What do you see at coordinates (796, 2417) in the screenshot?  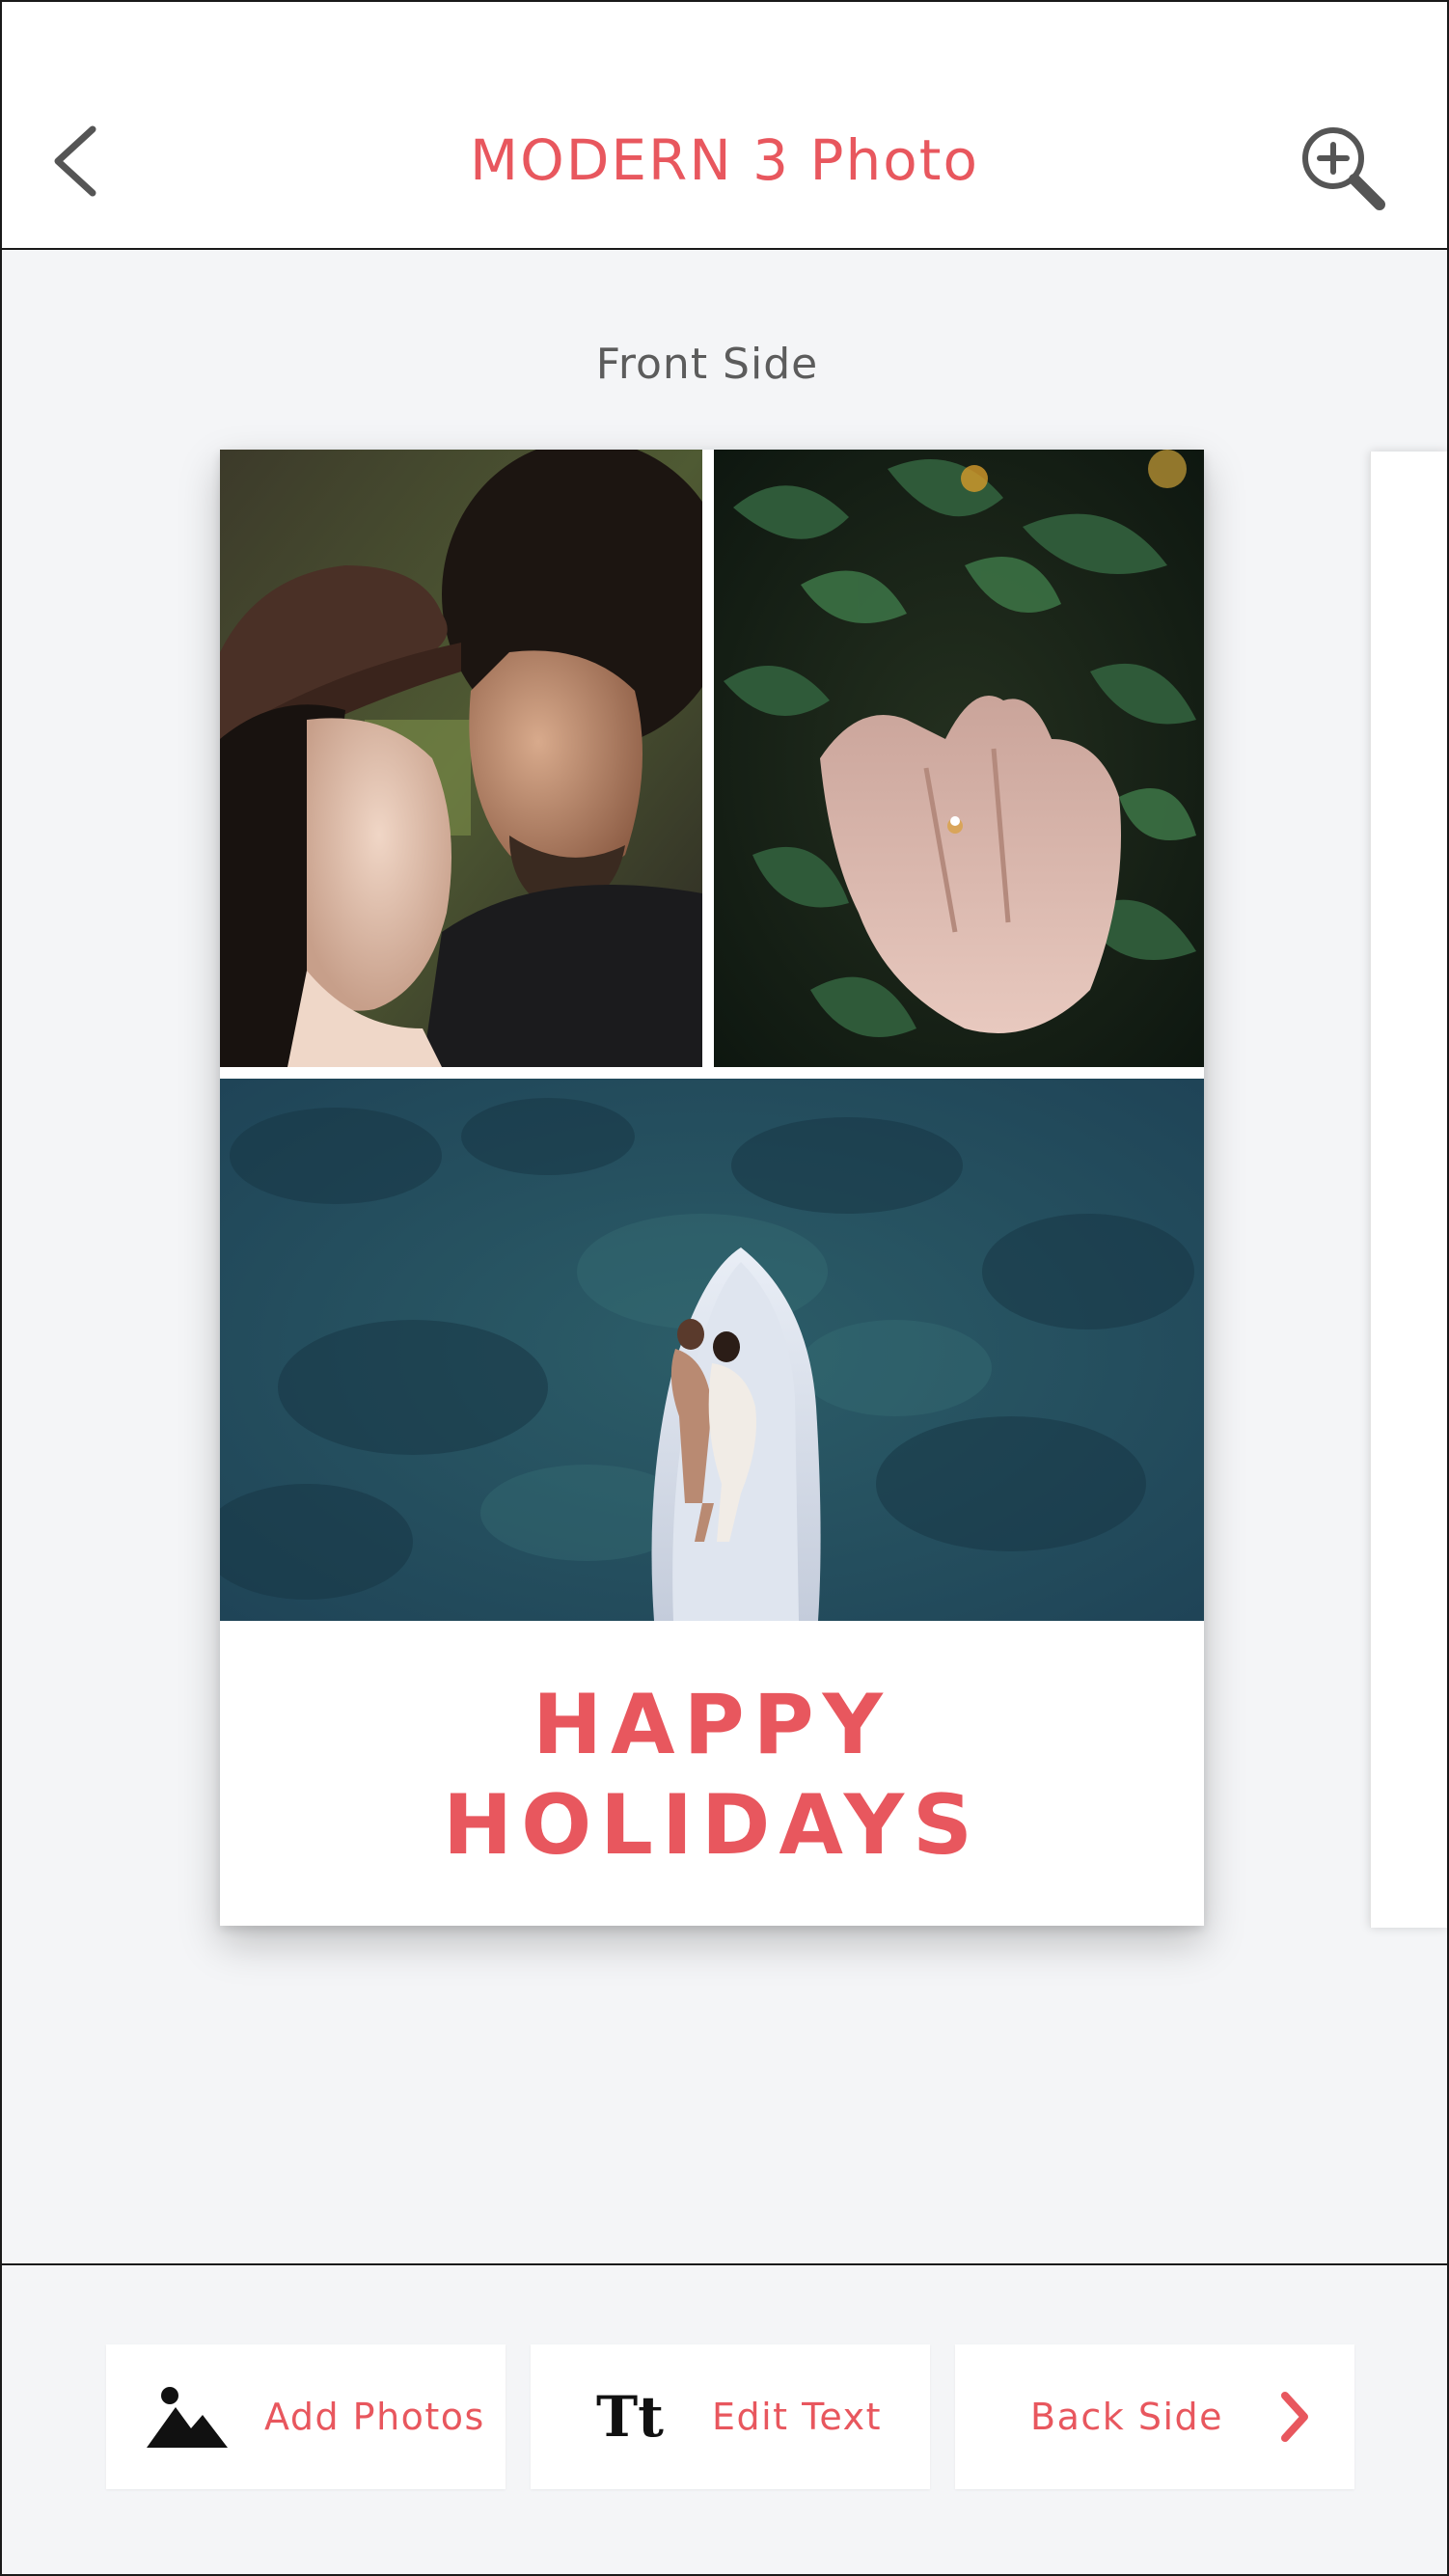 I see `edit-text-label: Edit Text` at bounding box center [796, 2417].